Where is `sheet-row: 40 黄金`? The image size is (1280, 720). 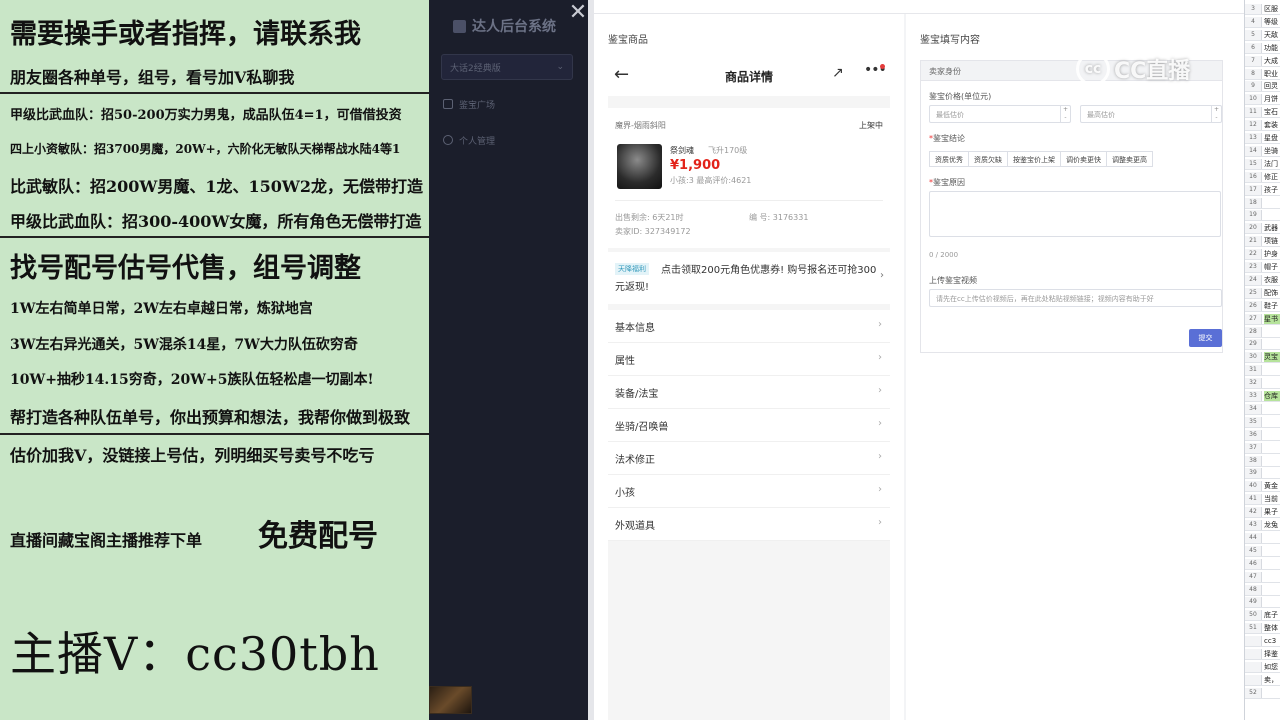
sheet-row: 40 黄金 is located at coordinates (1262, 487).